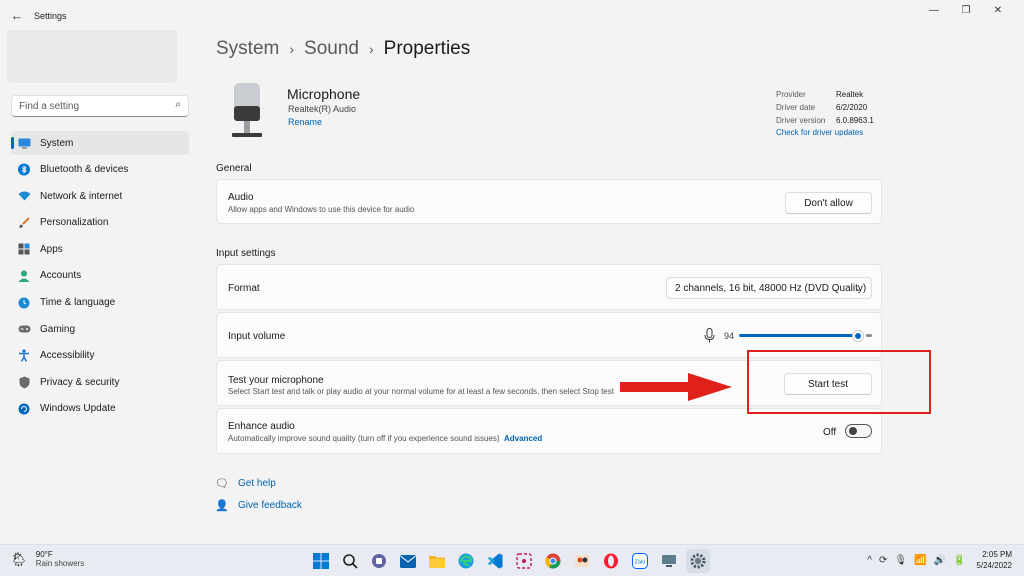  Describe the element at coordinates (100, 356) in the screenshot. I see `sidebar-item-accessibility: Accessibility` at that location.